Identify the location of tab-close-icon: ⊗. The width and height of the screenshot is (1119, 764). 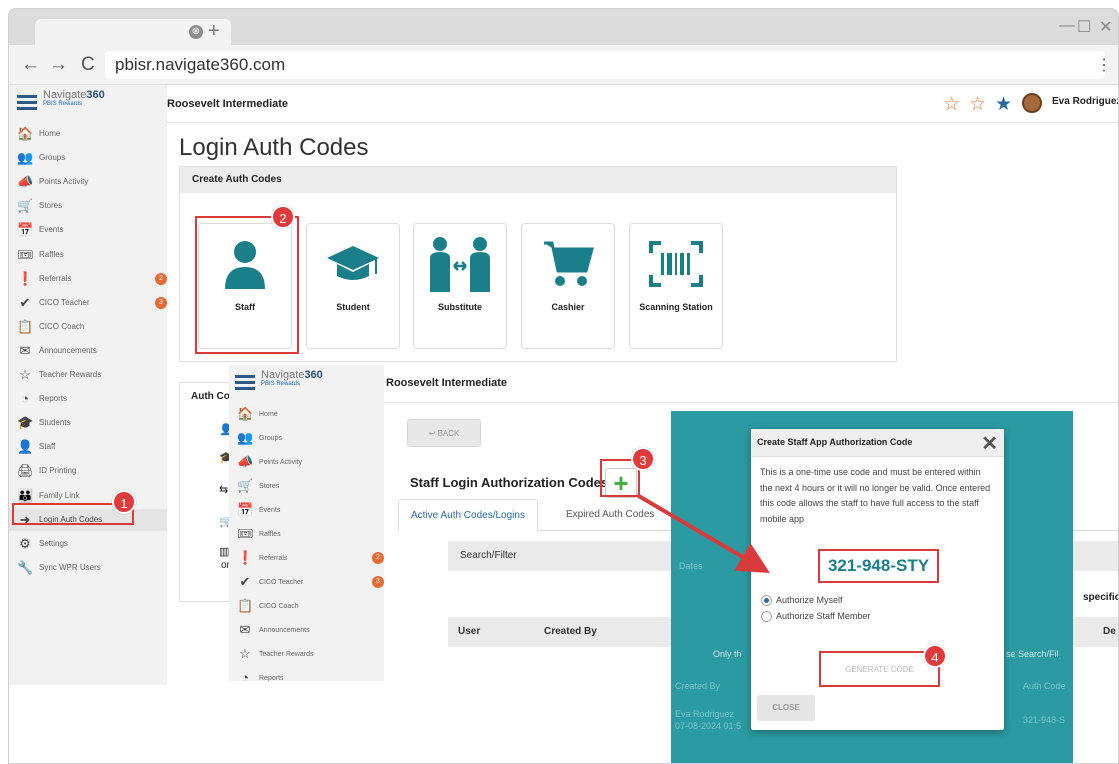
(196, 32).